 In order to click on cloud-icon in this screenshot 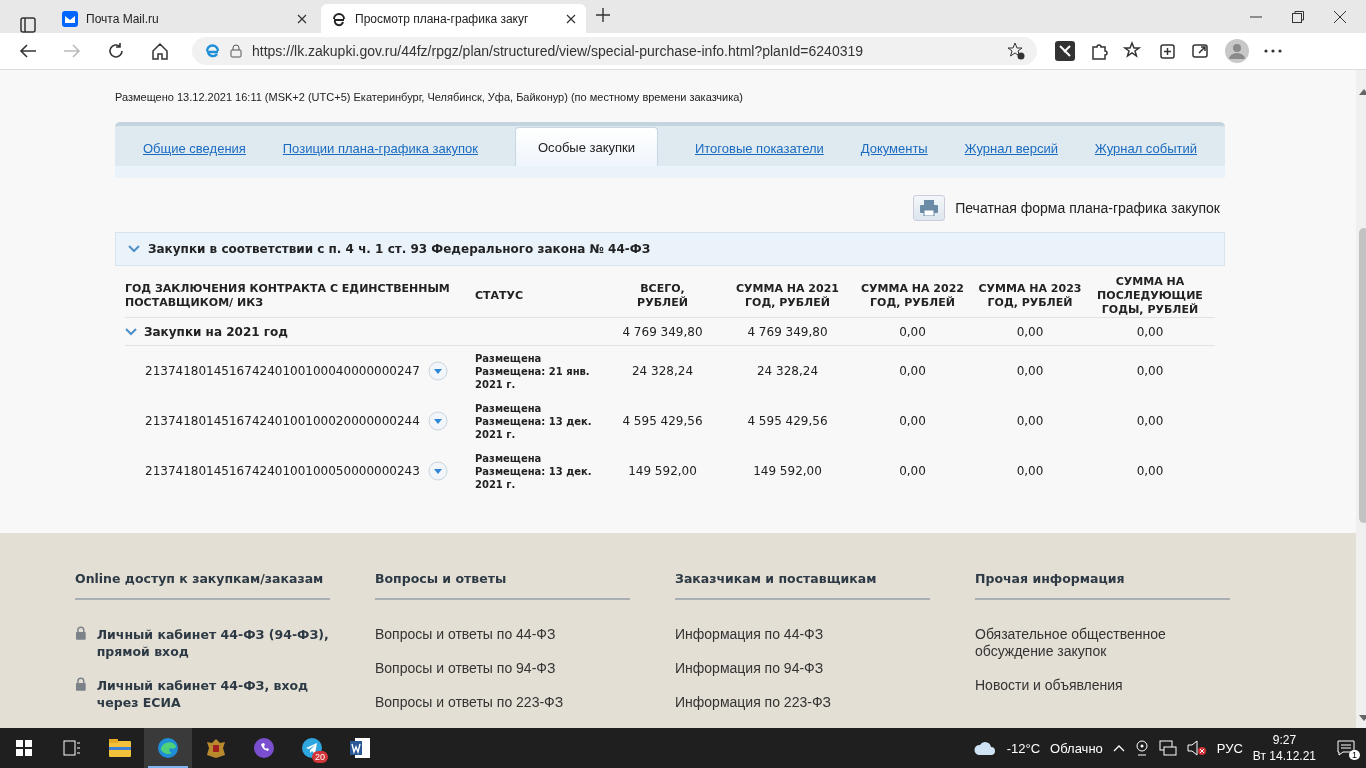, I will do `click(984, 748)`.